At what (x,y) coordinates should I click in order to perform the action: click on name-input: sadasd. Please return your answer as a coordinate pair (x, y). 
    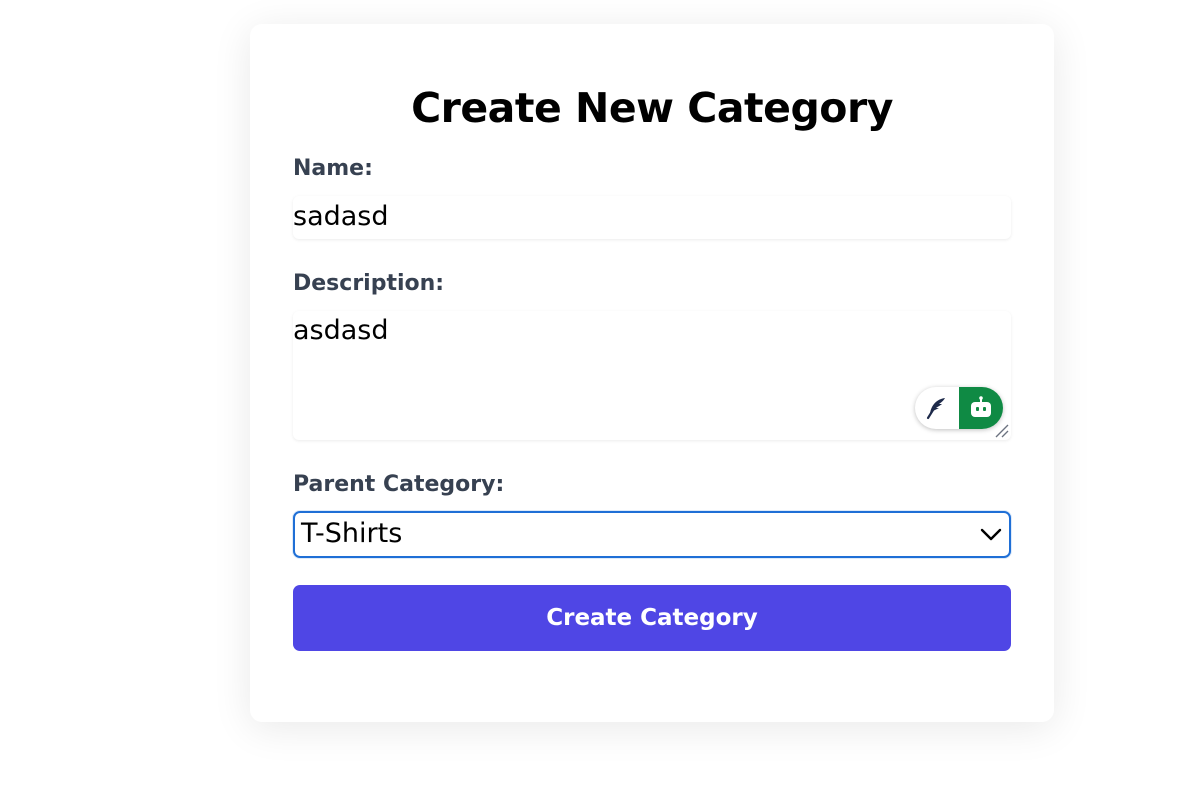
    Looking at the image, I should click on (652, 217).